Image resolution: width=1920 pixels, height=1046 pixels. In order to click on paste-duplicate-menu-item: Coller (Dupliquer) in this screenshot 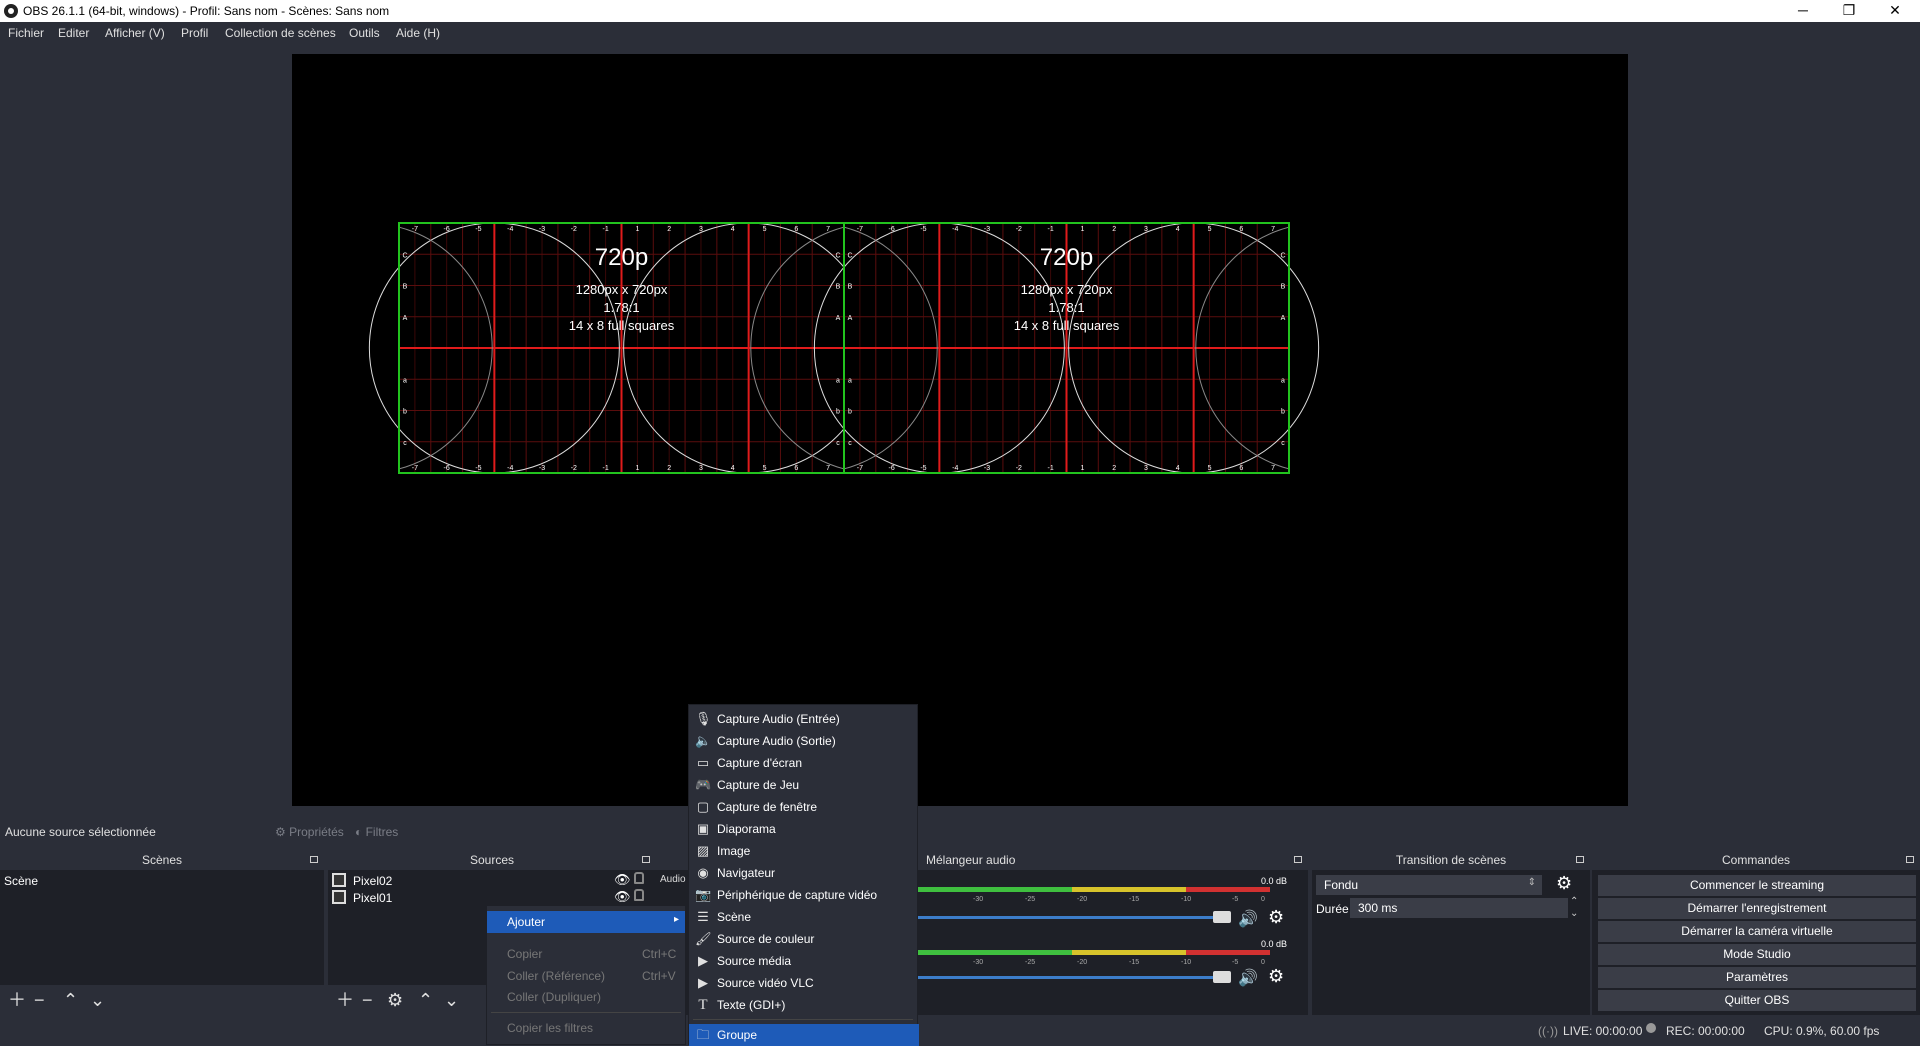, I will do `click(554, 997)`.